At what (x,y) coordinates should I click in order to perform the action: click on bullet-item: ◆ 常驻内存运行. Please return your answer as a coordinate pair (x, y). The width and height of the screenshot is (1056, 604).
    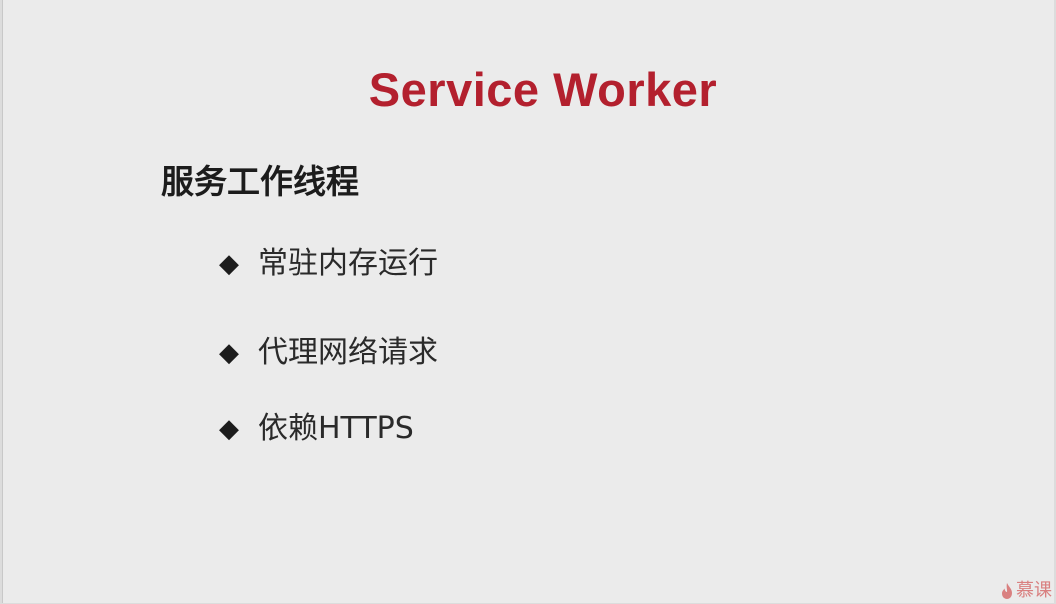
    Looking at the image, I should click on (328, 264).